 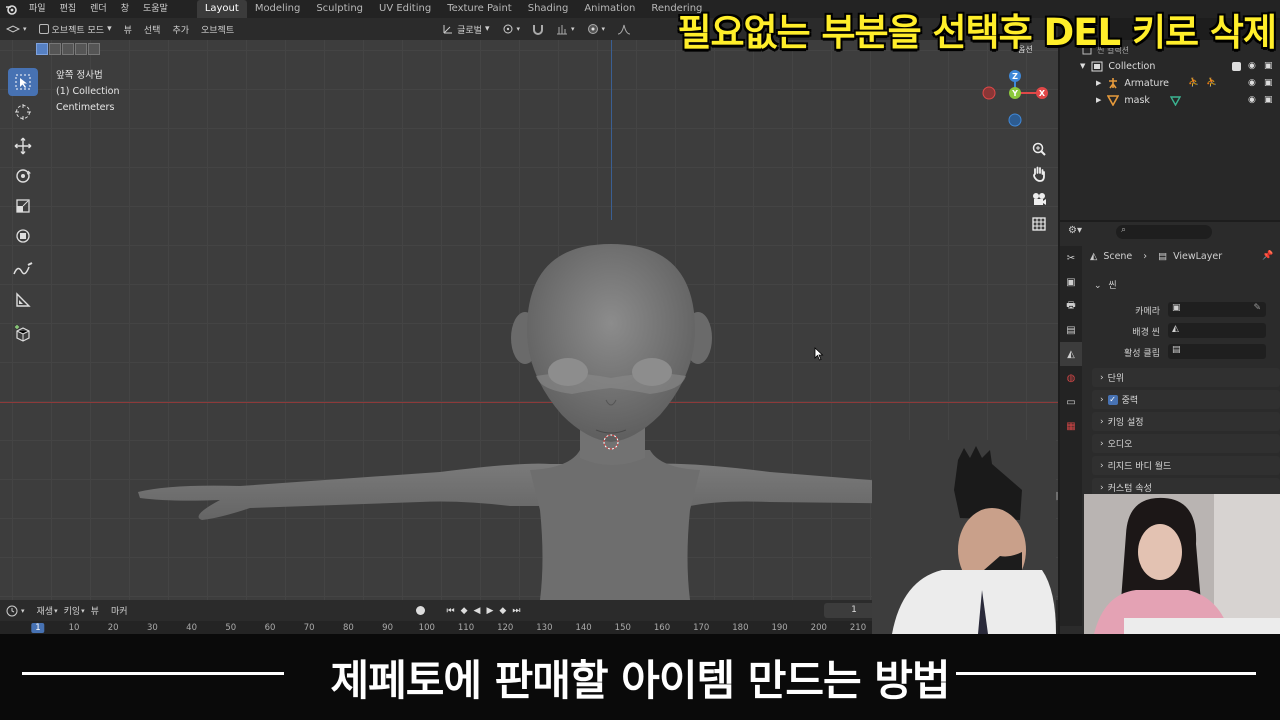 What do you see at coordinates (1017, 105) in the screenshot?
I see `navigation-gizmo: Z X Y` at bounding box center [1017, 105].